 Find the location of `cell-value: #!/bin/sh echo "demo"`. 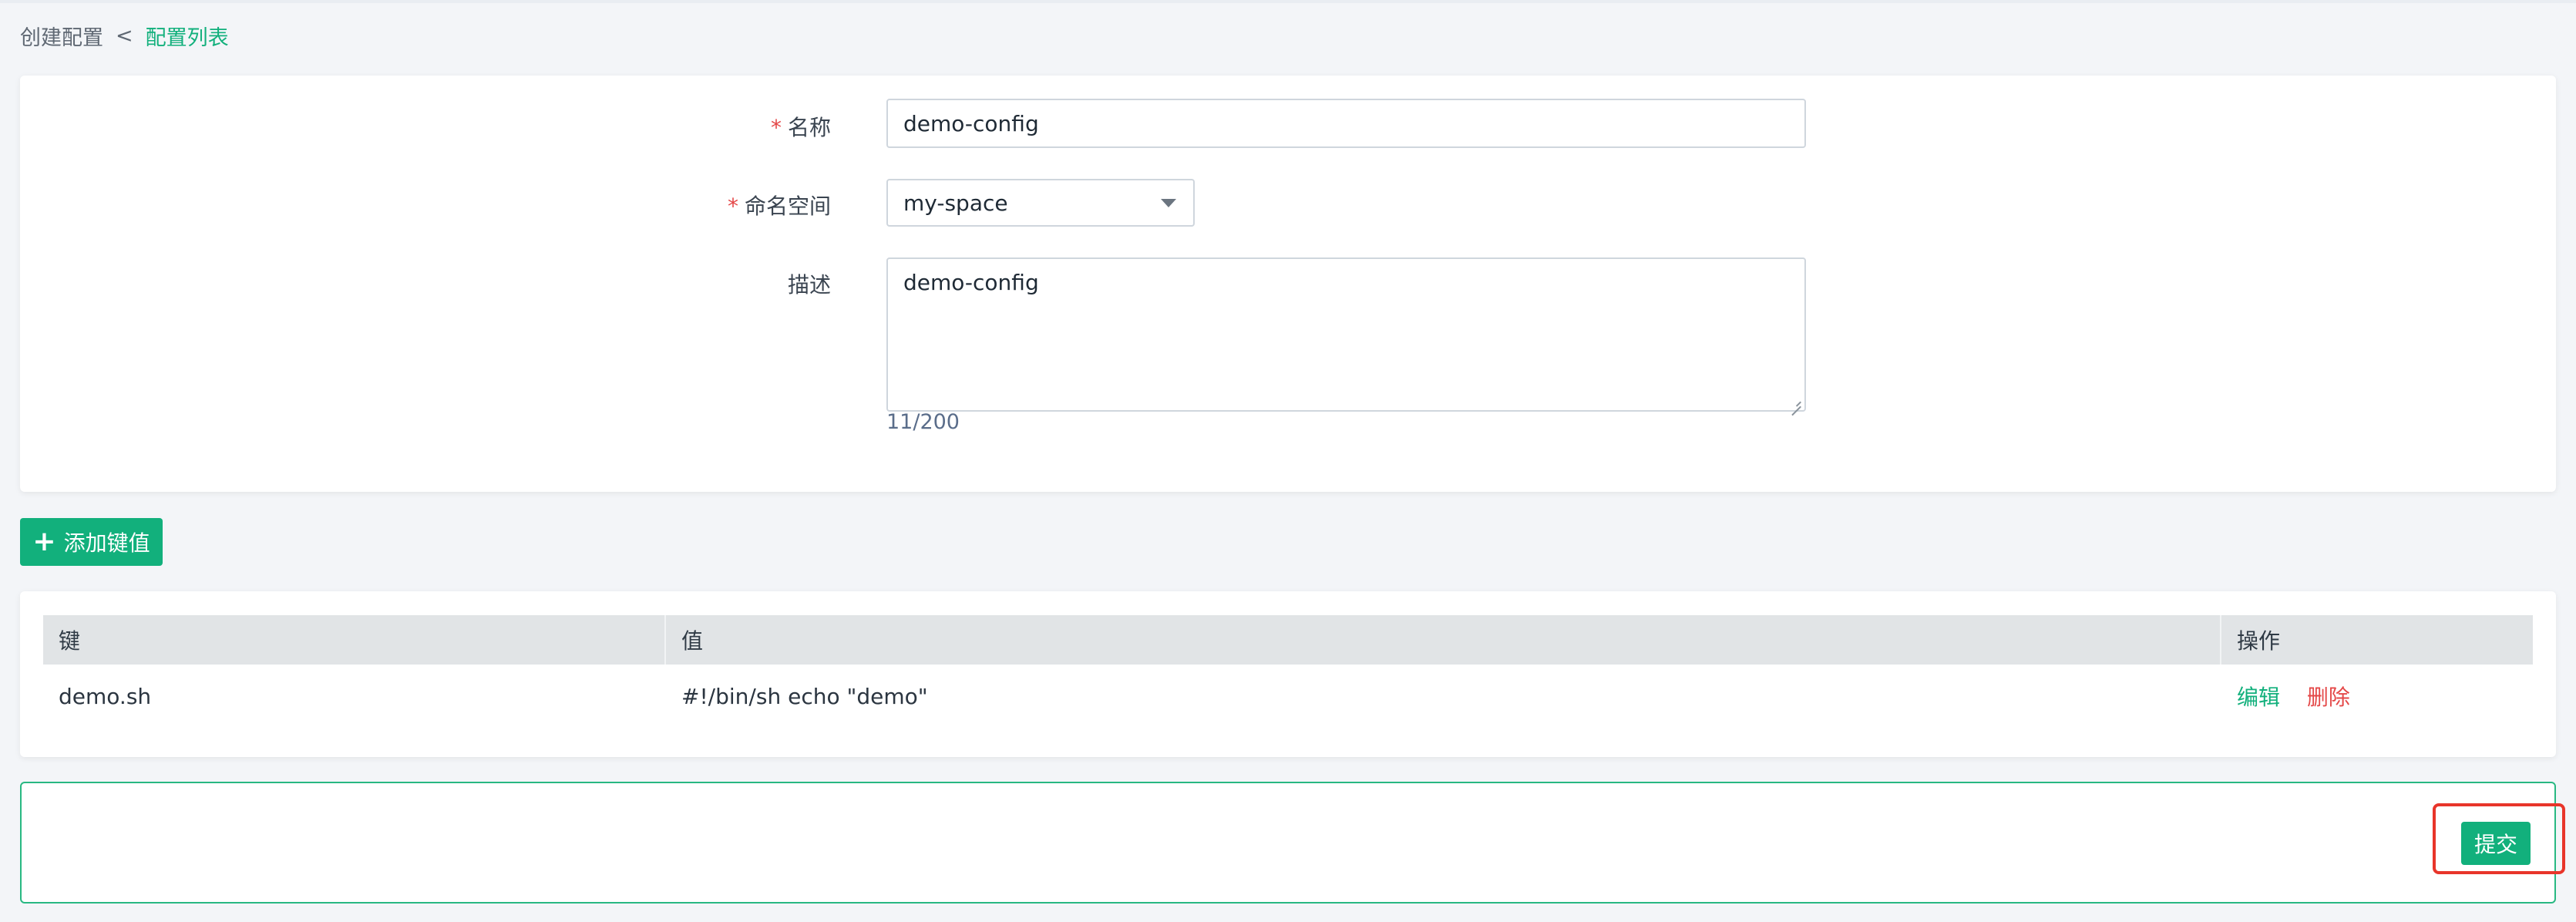

cell-value: #!/bin/sh echo "demo" is located at coordinates (804, 696).